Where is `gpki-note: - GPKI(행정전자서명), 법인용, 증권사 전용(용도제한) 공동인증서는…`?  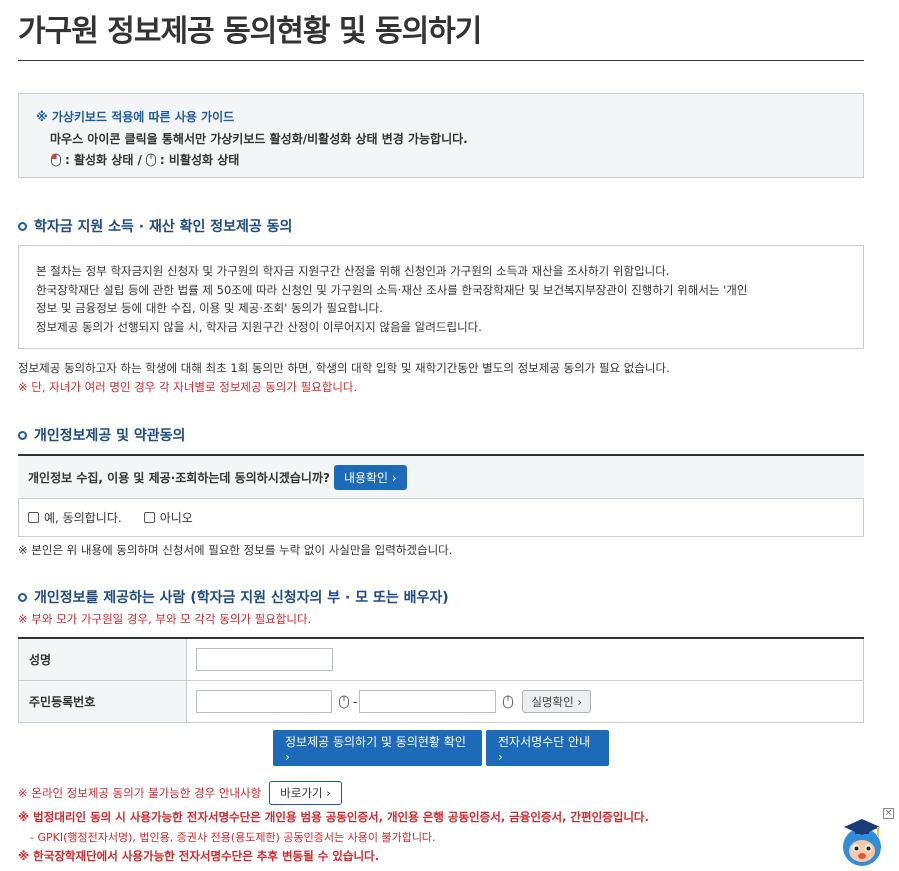
gpki-note: - GPKI(행정전자서명), 법인용, 증권사 전용(용도제한) 공동인증서는… is located at coordinates (233, 837).